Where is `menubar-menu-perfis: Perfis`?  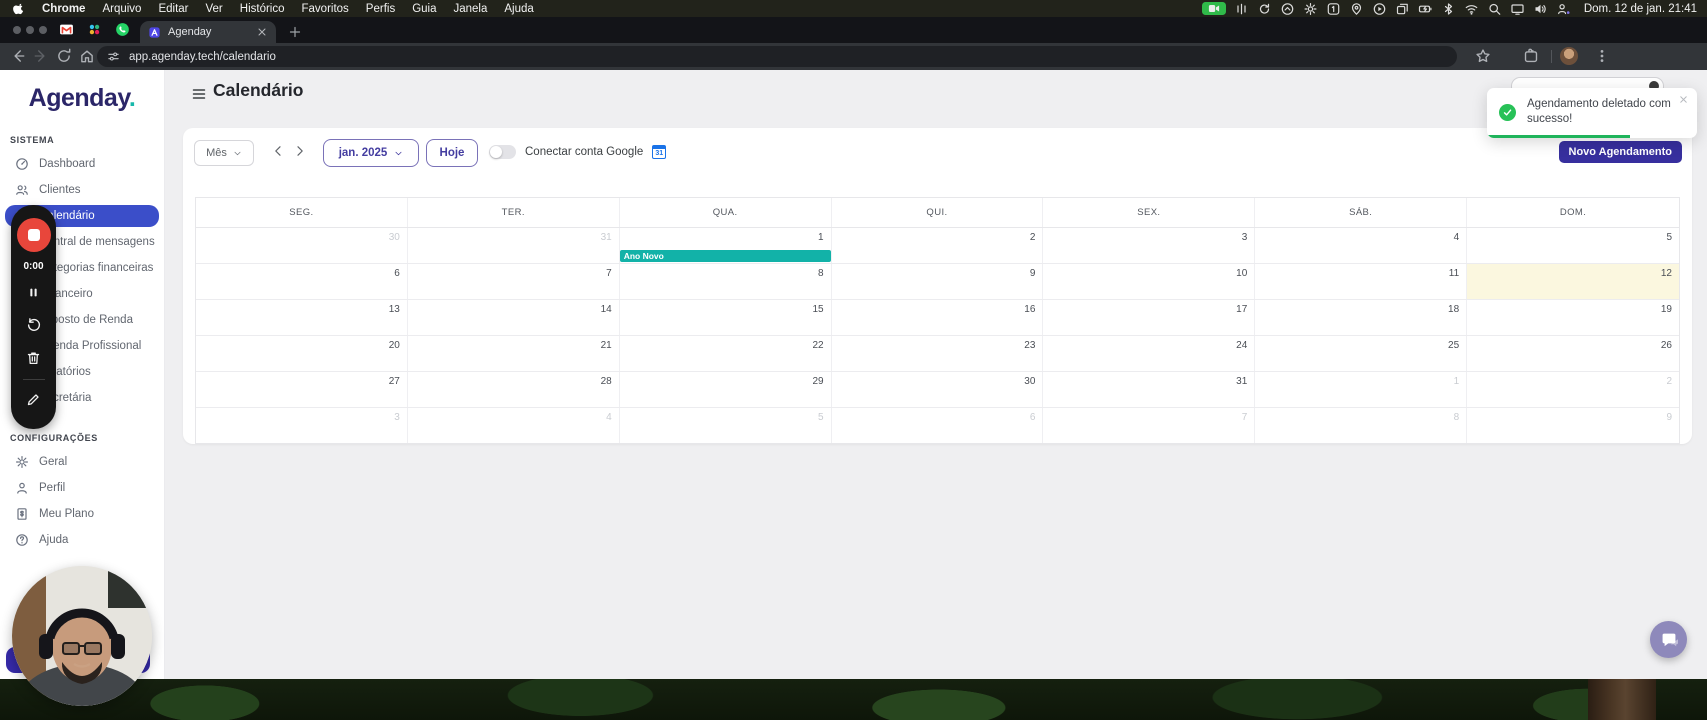
menubar-menu-perfis: Perfis is located at coordinates (380, 9).